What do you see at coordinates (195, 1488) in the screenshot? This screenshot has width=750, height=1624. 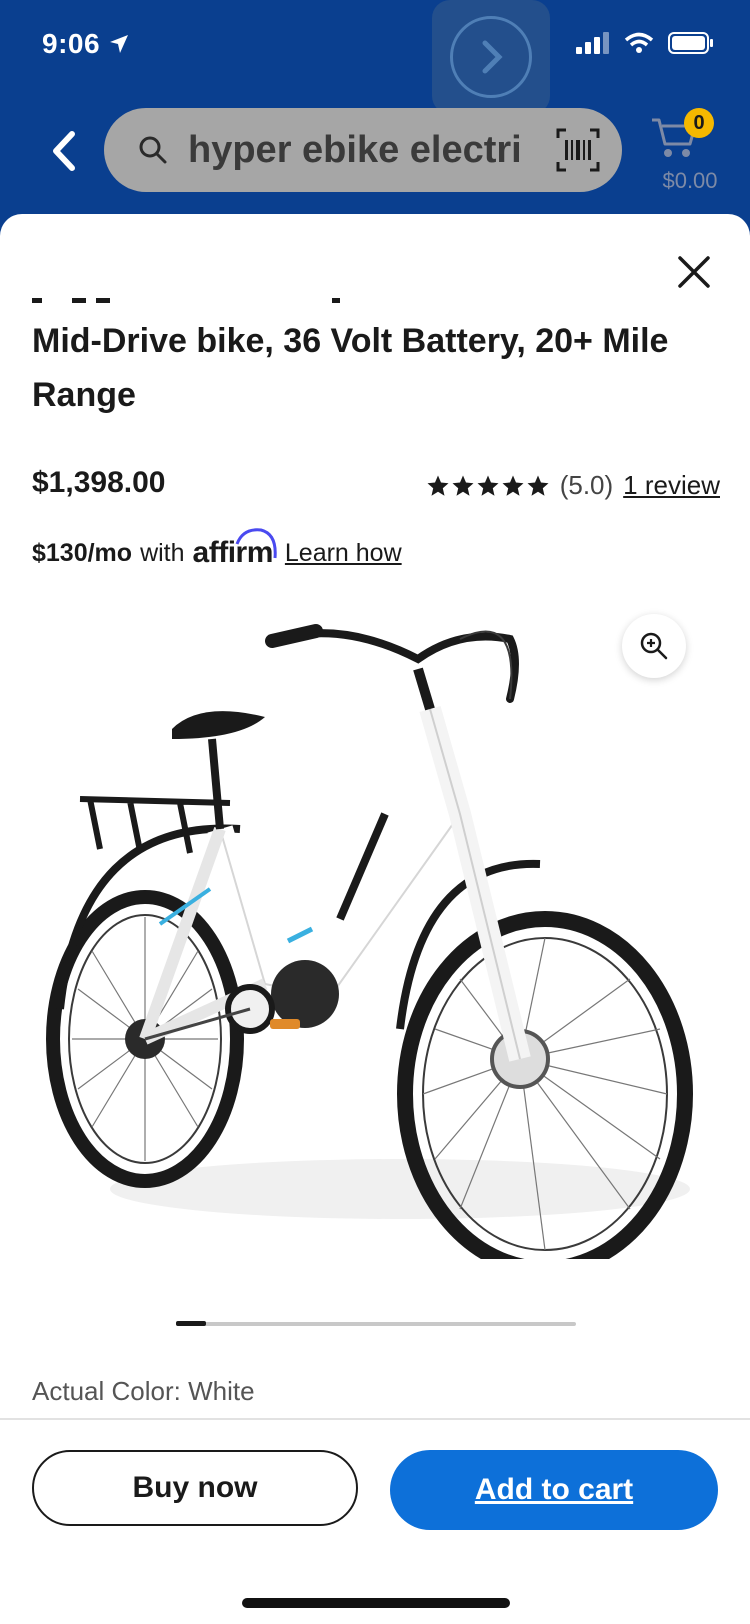 I see `buy-now-button: Buy now` at bounding box center [195, 1488].